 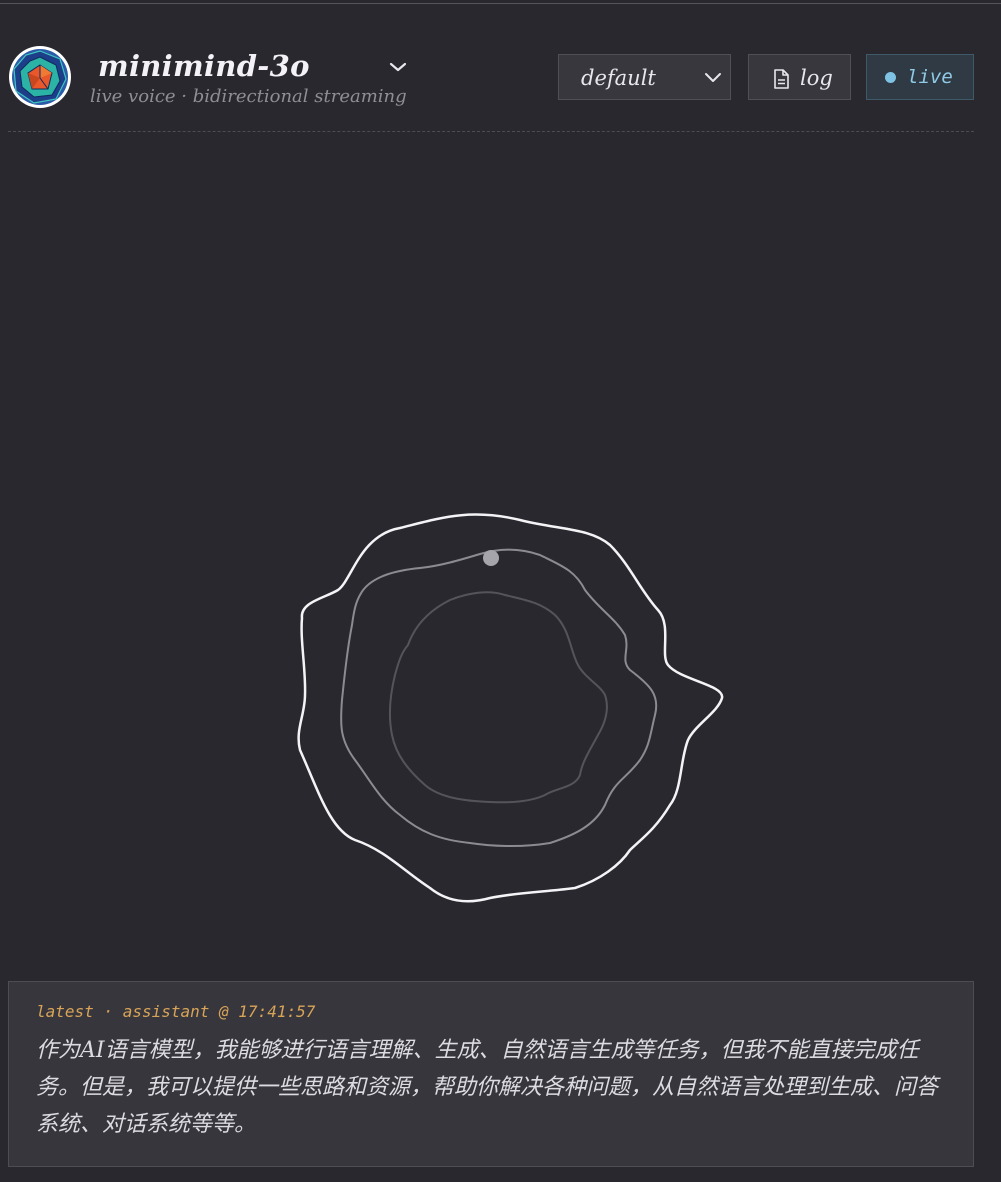 What do you see at coordinates (40, 77) in the screenshot?
I see `polyhedron-logo-icon` at bounding box center [40, 77].